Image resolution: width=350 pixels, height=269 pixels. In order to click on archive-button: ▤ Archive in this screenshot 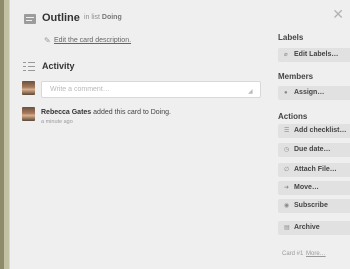, I will do `click(314, 228)`.